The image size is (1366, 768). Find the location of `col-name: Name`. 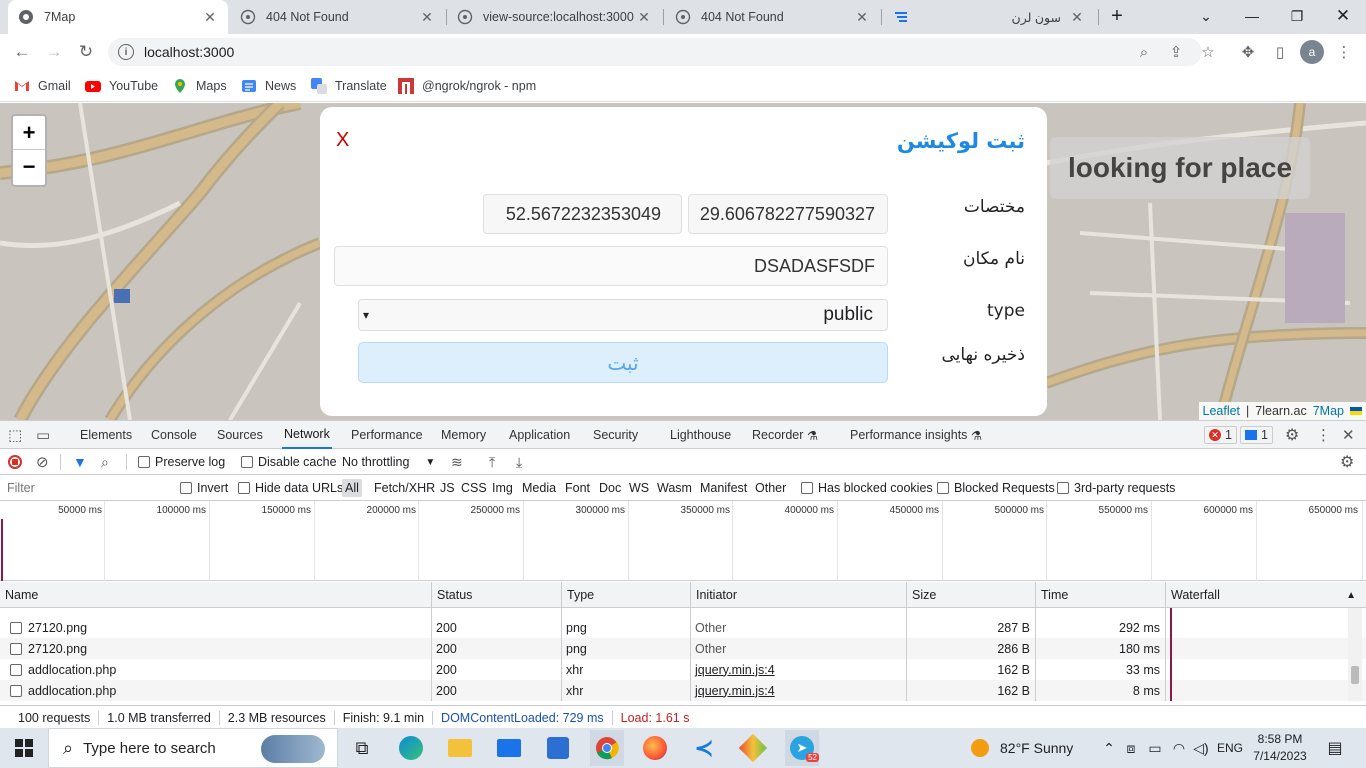

col-name: Name is located at coordinates (19, 595).